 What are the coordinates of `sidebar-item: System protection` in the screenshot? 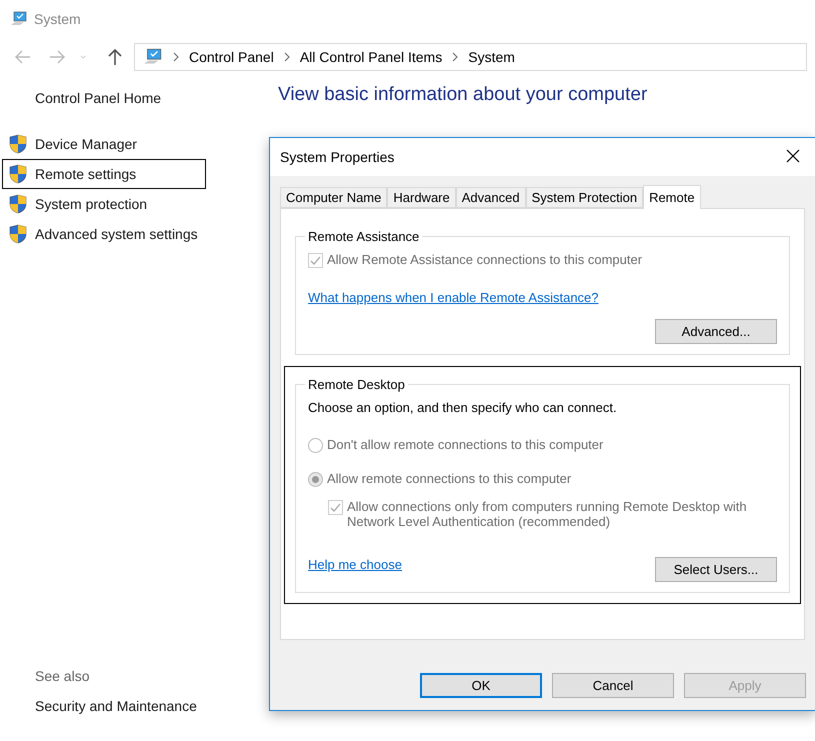 It's located at (104, 204).